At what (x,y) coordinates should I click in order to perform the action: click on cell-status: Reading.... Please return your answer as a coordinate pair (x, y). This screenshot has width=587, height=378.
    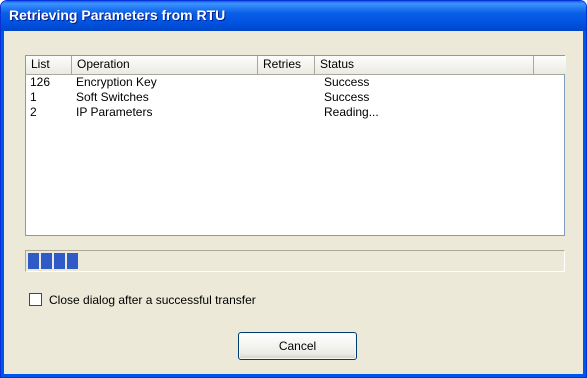
    Looking at the image, I should click on (351, 112).